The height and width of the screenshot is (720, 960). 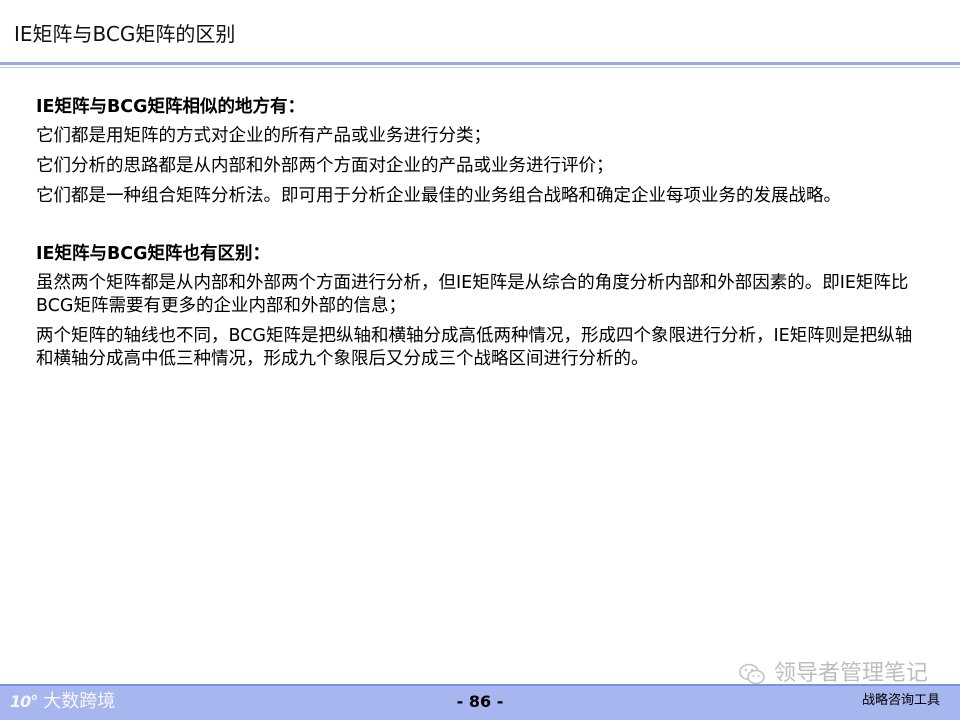 What do you see at coordinates (900, 700) in the screenshot?
I see `footer-section-label: 战略咨询工具` at bounding box center [900, 700].